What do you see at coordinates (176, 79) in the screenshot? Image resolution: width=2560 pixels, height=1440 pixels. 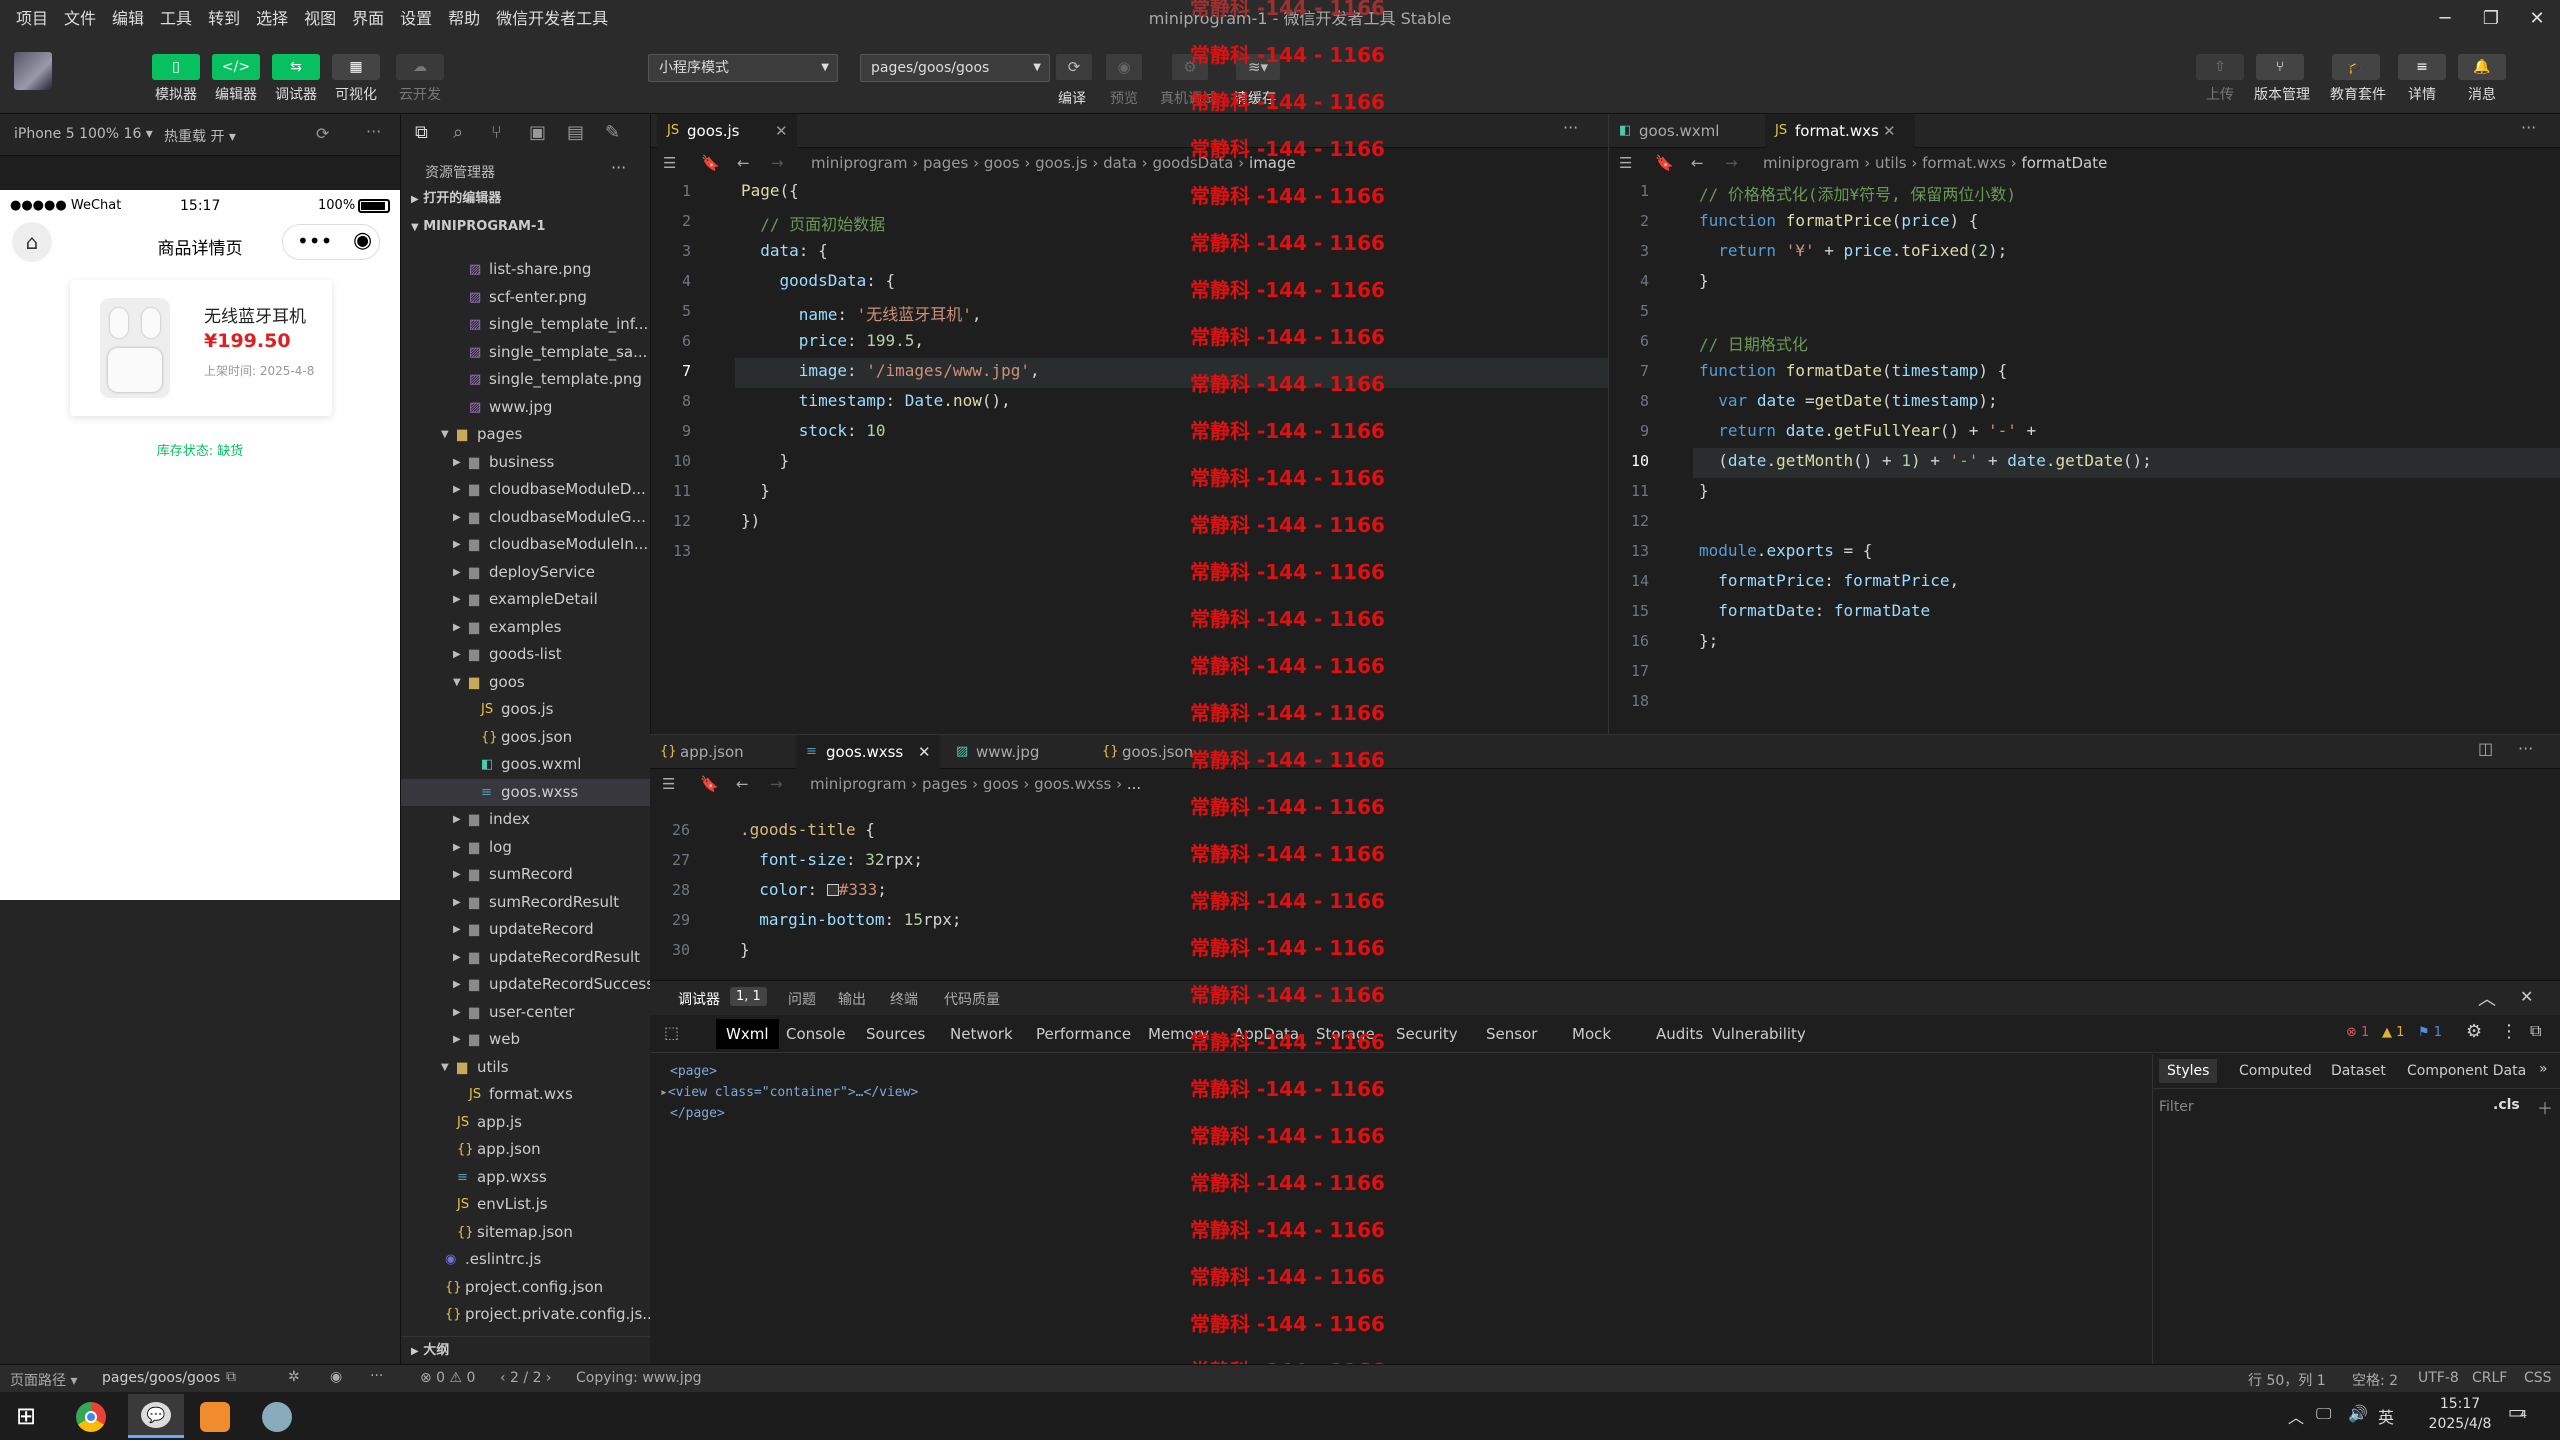 I see `simulator-button: ▯ 模拟器` at bounding box center [176, 79].